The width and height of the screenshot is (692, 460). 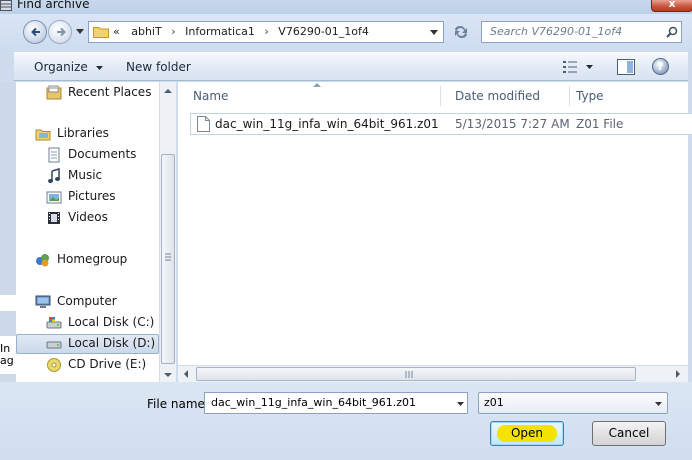 What do you see at coordinates (660, 66) in the screenshot?
I see `help-icon: ?` at bounding box center [660, 66].